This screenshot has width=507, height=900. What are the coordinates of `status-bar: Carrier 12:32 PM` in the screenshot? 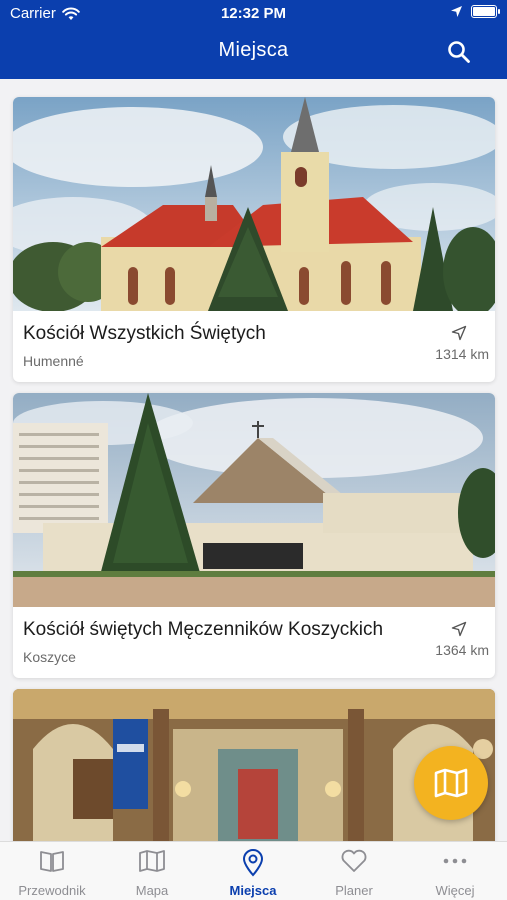 It's located at (253, 14).